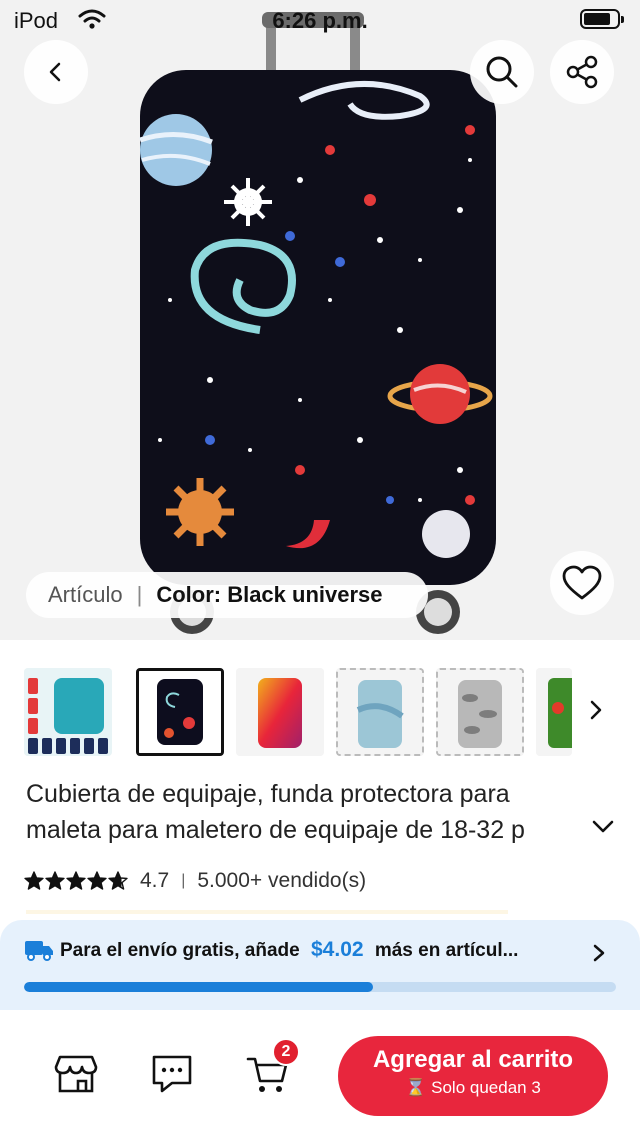 This screenshot has height=1136, width=640. I want to click on chat-icon, so click(172, 1074).